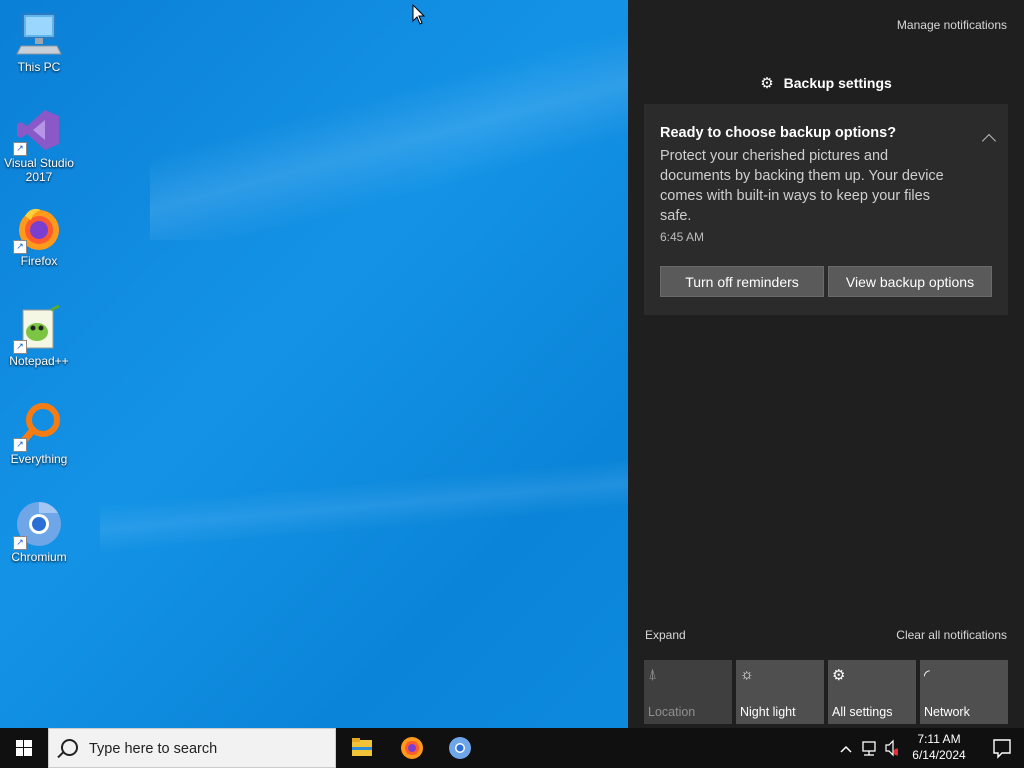  I want to click on network-icon: ◜, so click(927, 675).